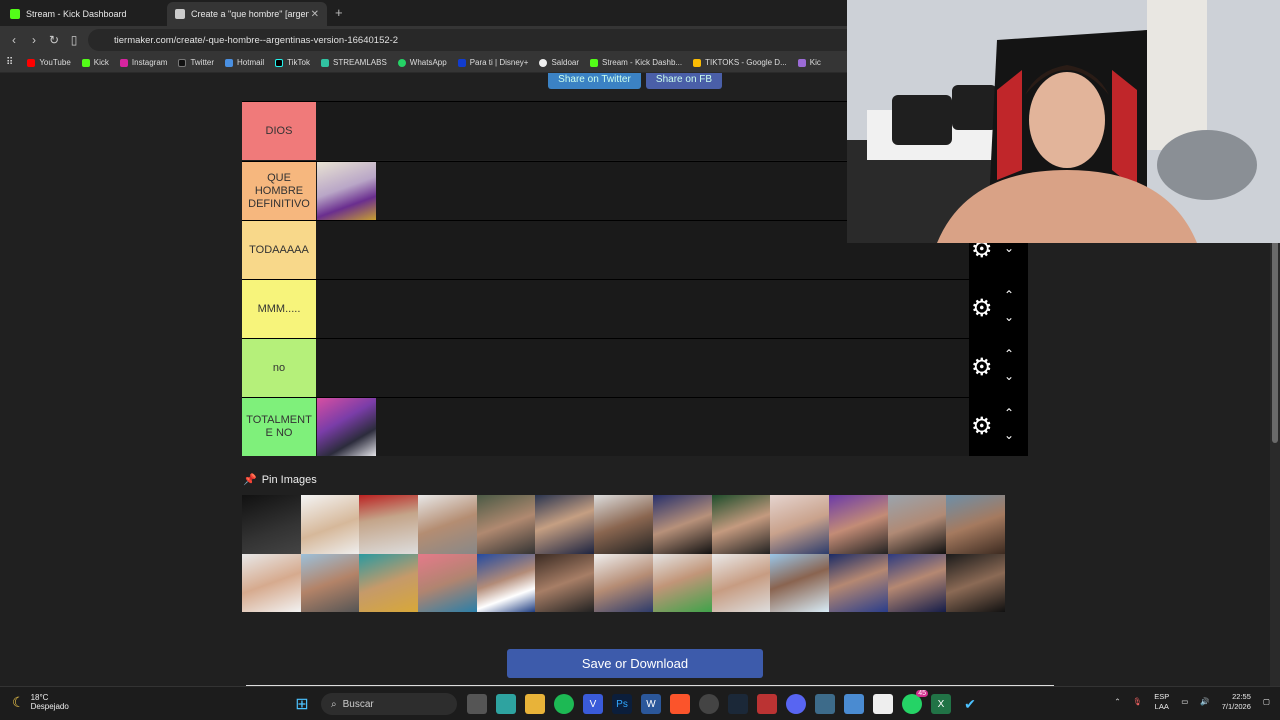 This screenshot has width=1280, height=720. Describe the element at coordinates (1161, 702) in the screenshot. I see `language-indicator: ESP LAA` at that location.